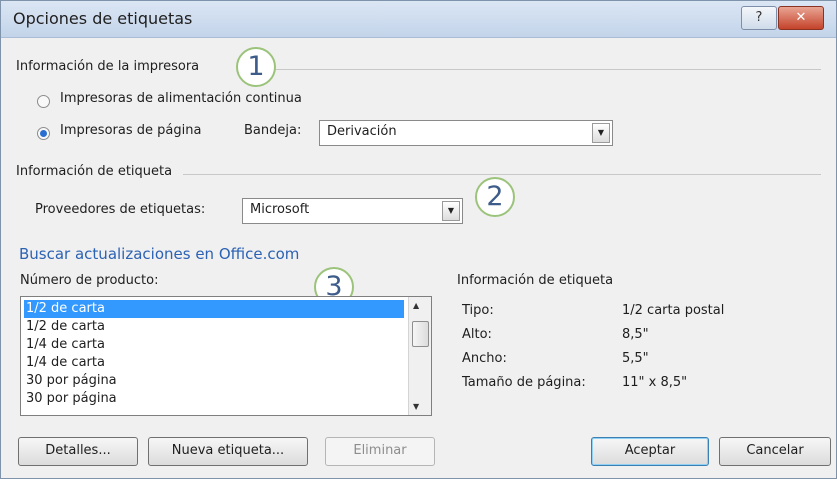  What do you see at coordinates (531, 69) in the screenshot?
I see `printer-info-separator` at bounding box center [531, 69].